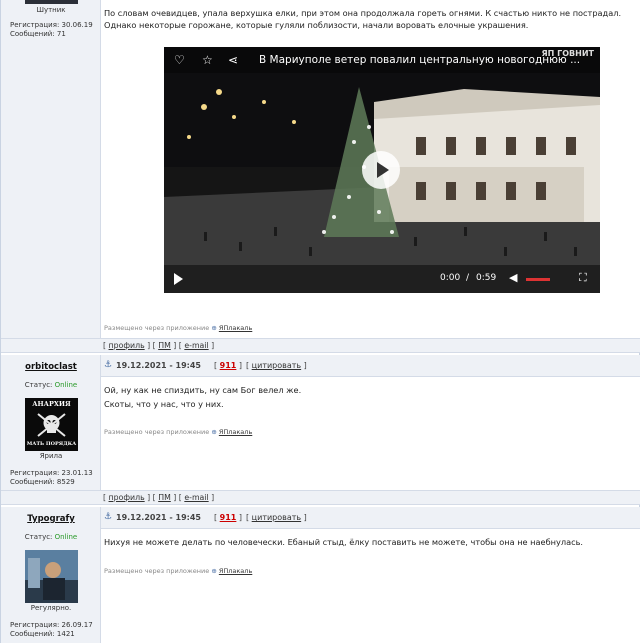 This screenshot has width=640, height=643. Describe the element at coordinates (51, 456) in the screenshot. I see `user-rank: Ярила` at that location.